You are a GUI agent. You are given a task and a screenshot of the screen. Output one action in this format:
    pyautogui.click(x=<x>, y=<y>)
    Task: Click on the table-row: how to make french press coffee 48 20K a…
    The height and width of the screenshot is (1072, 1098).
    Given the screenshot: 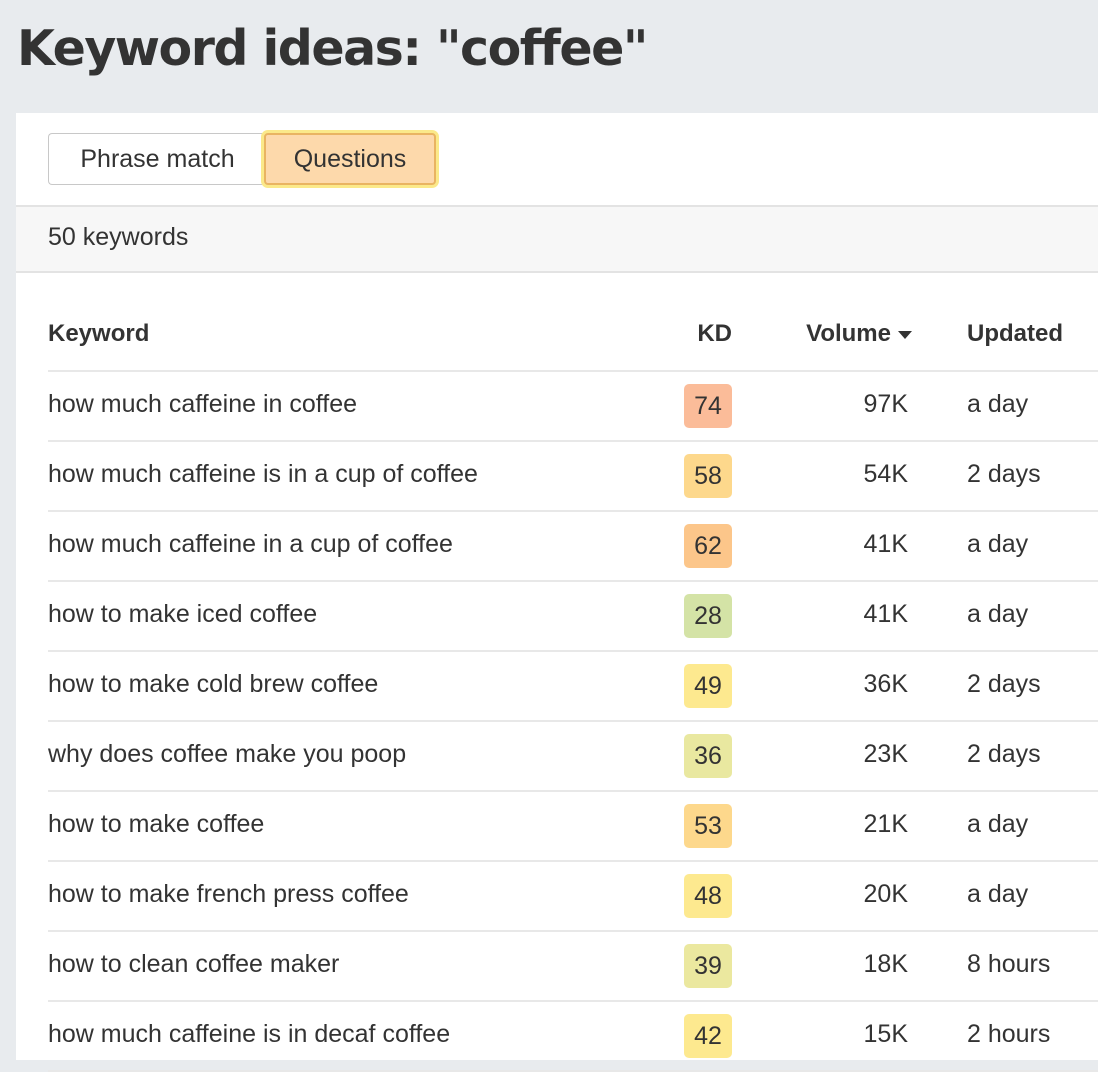 What is the action you would take?
    pyautogui.click(x=573, y=897)
    